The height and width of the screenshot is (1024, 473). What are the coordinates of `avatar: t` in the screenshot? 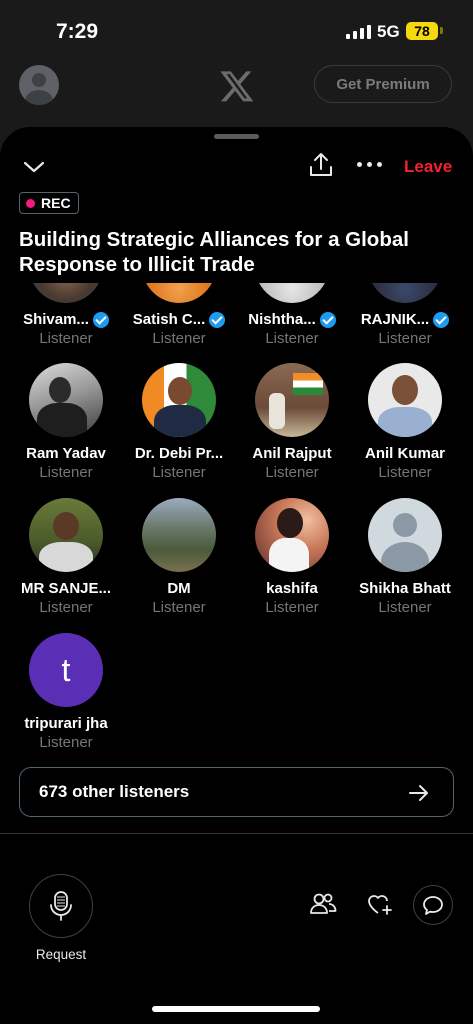 It's located at (66, 670).